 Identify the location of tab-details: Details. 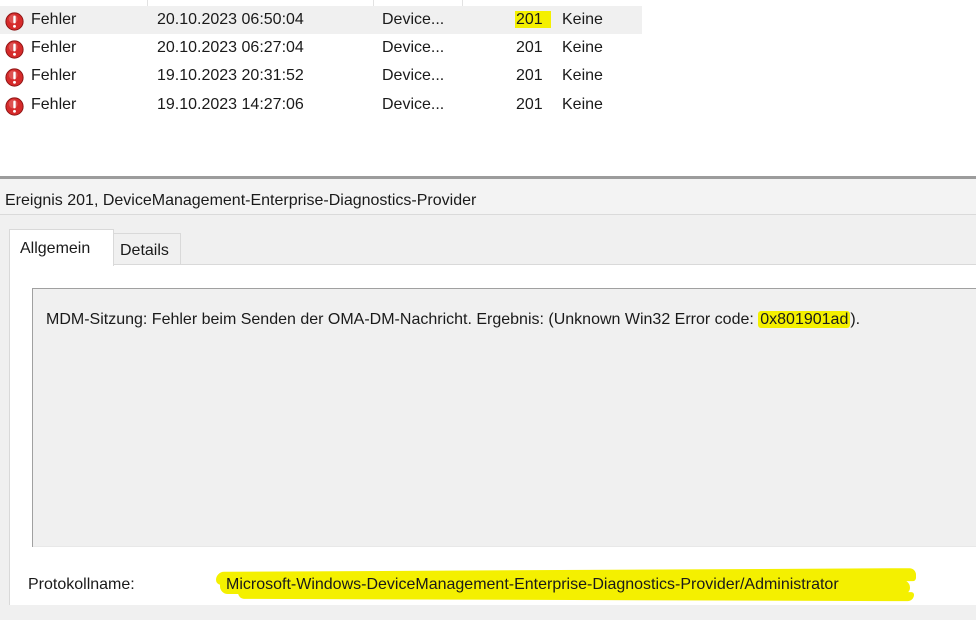
(146, 249).